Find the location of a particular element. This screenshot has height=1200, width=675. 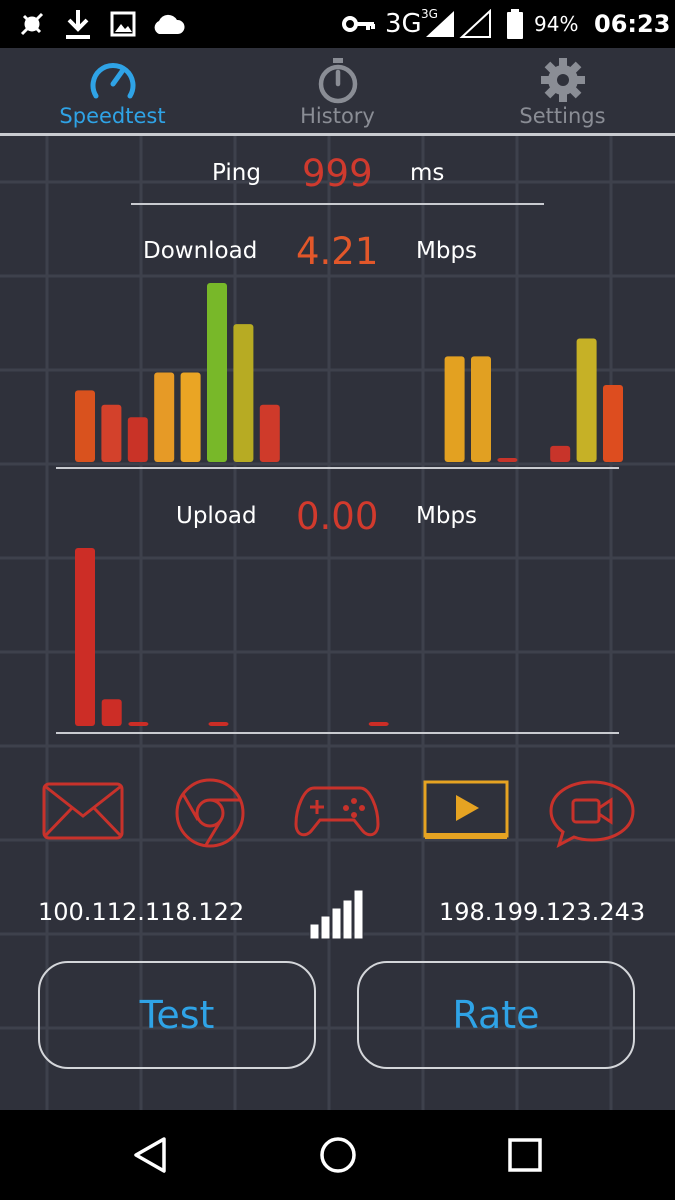

rate-button: Rate is located at coordinates (496, 1015).